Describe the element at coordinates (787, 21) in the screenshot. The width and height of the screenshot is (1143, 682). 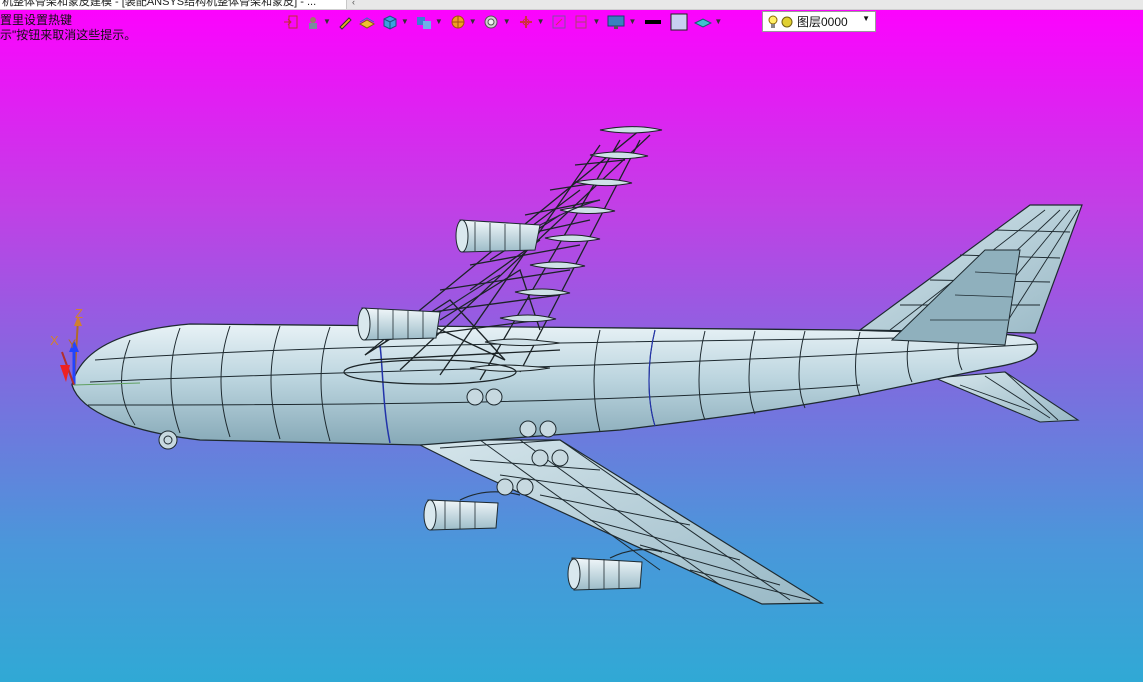
I see `layer-status-icon` at that location.